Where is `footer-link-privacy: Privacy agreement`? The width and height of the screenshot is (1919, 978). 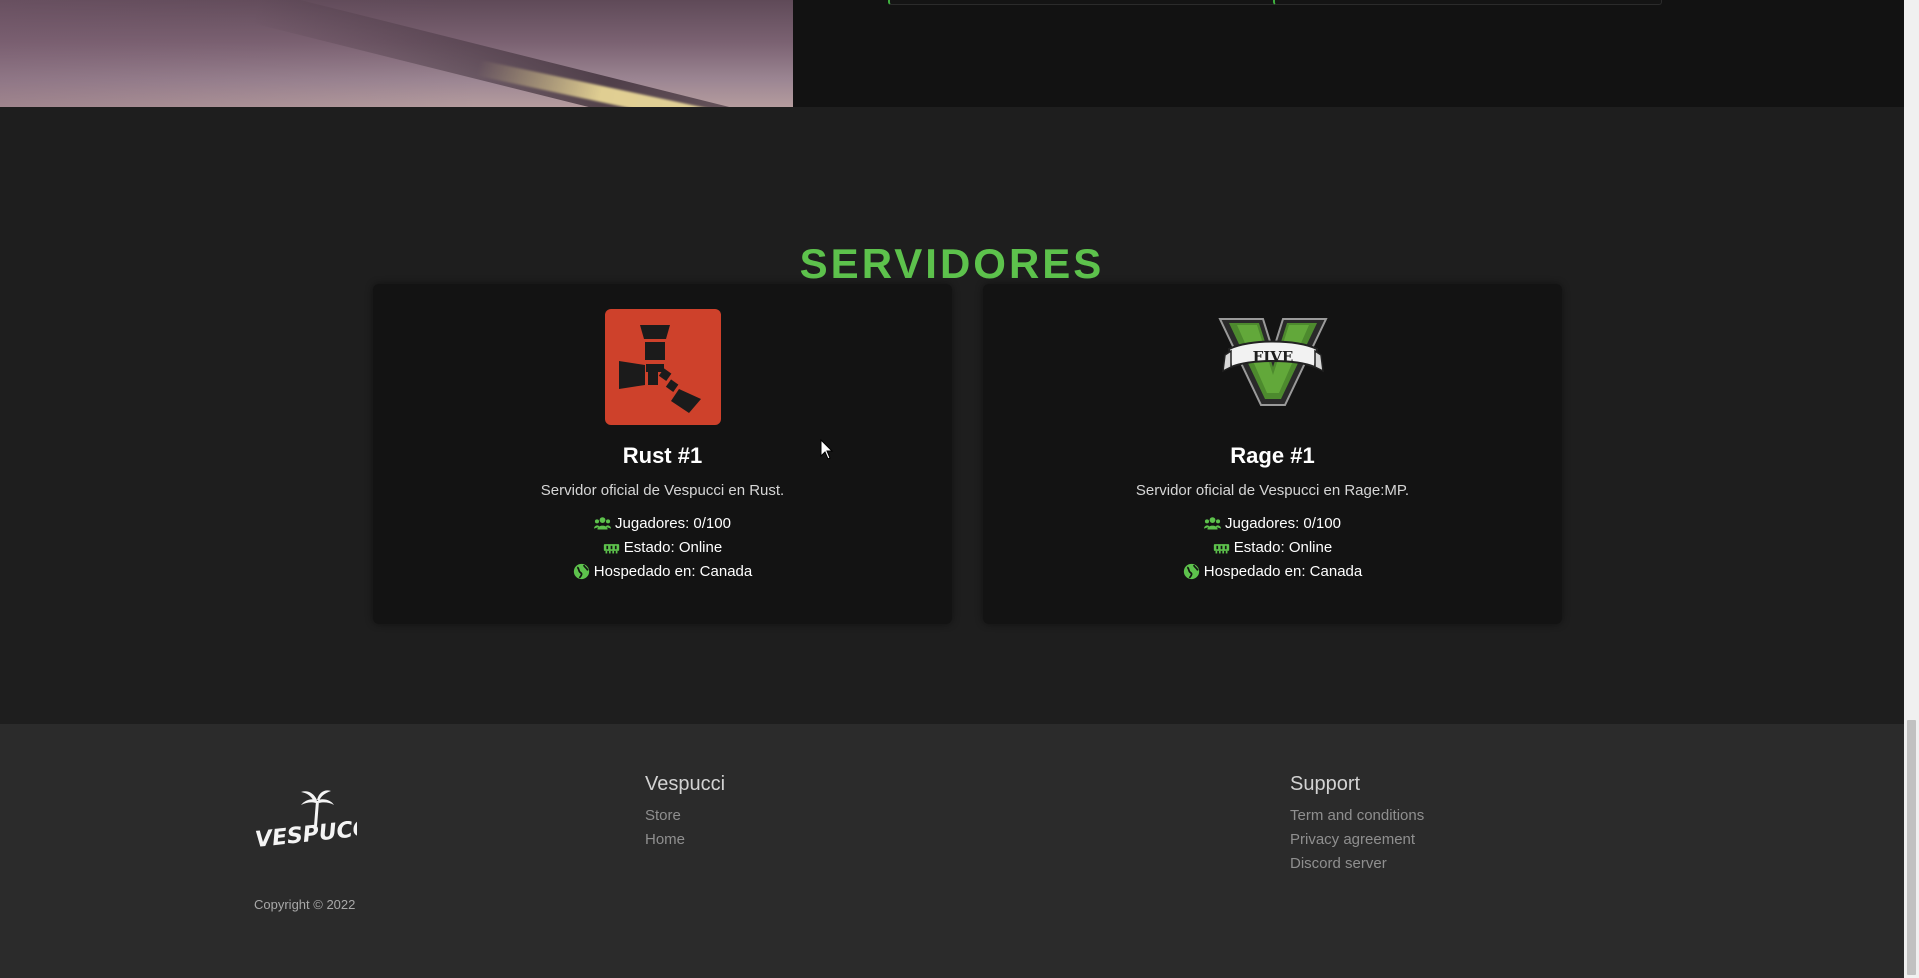 footer-link-privacy: Privacy agreement is located at coordinates (1357, 840).